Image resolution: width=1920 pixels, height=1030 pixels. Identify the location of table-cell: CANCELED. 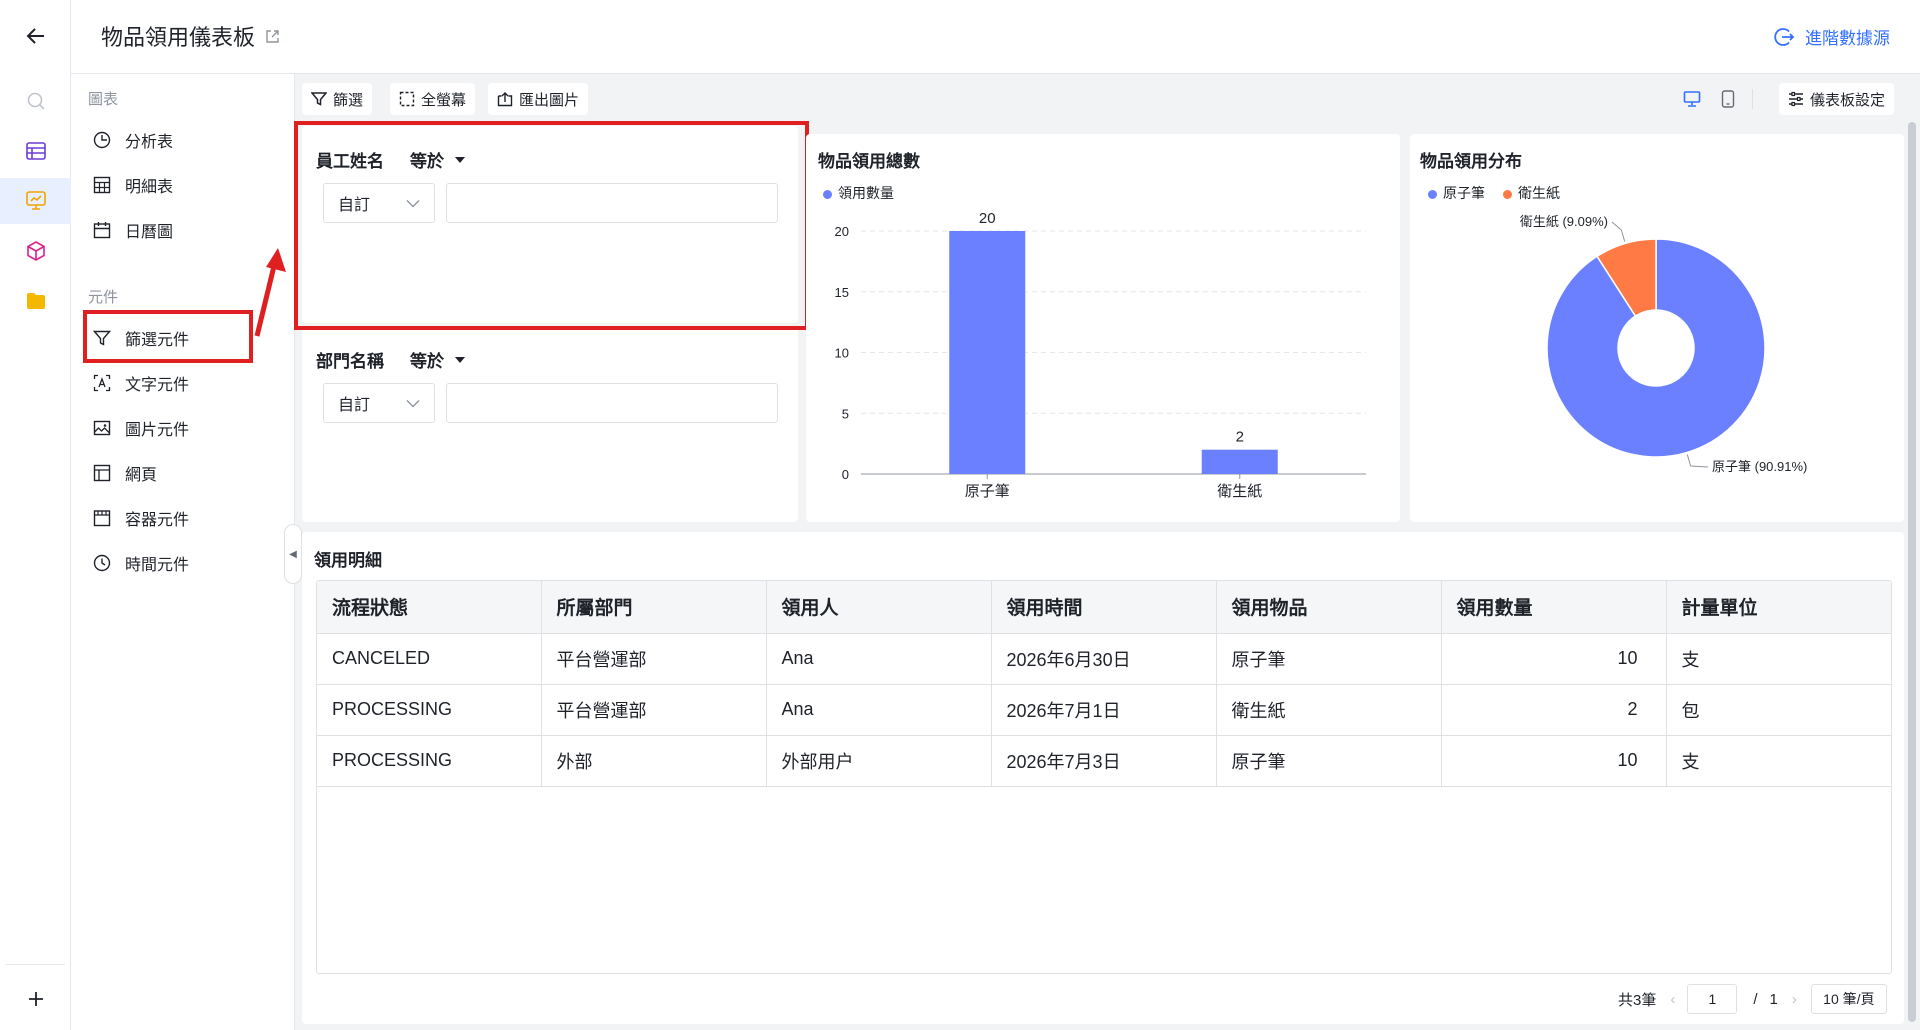
(429, 659).